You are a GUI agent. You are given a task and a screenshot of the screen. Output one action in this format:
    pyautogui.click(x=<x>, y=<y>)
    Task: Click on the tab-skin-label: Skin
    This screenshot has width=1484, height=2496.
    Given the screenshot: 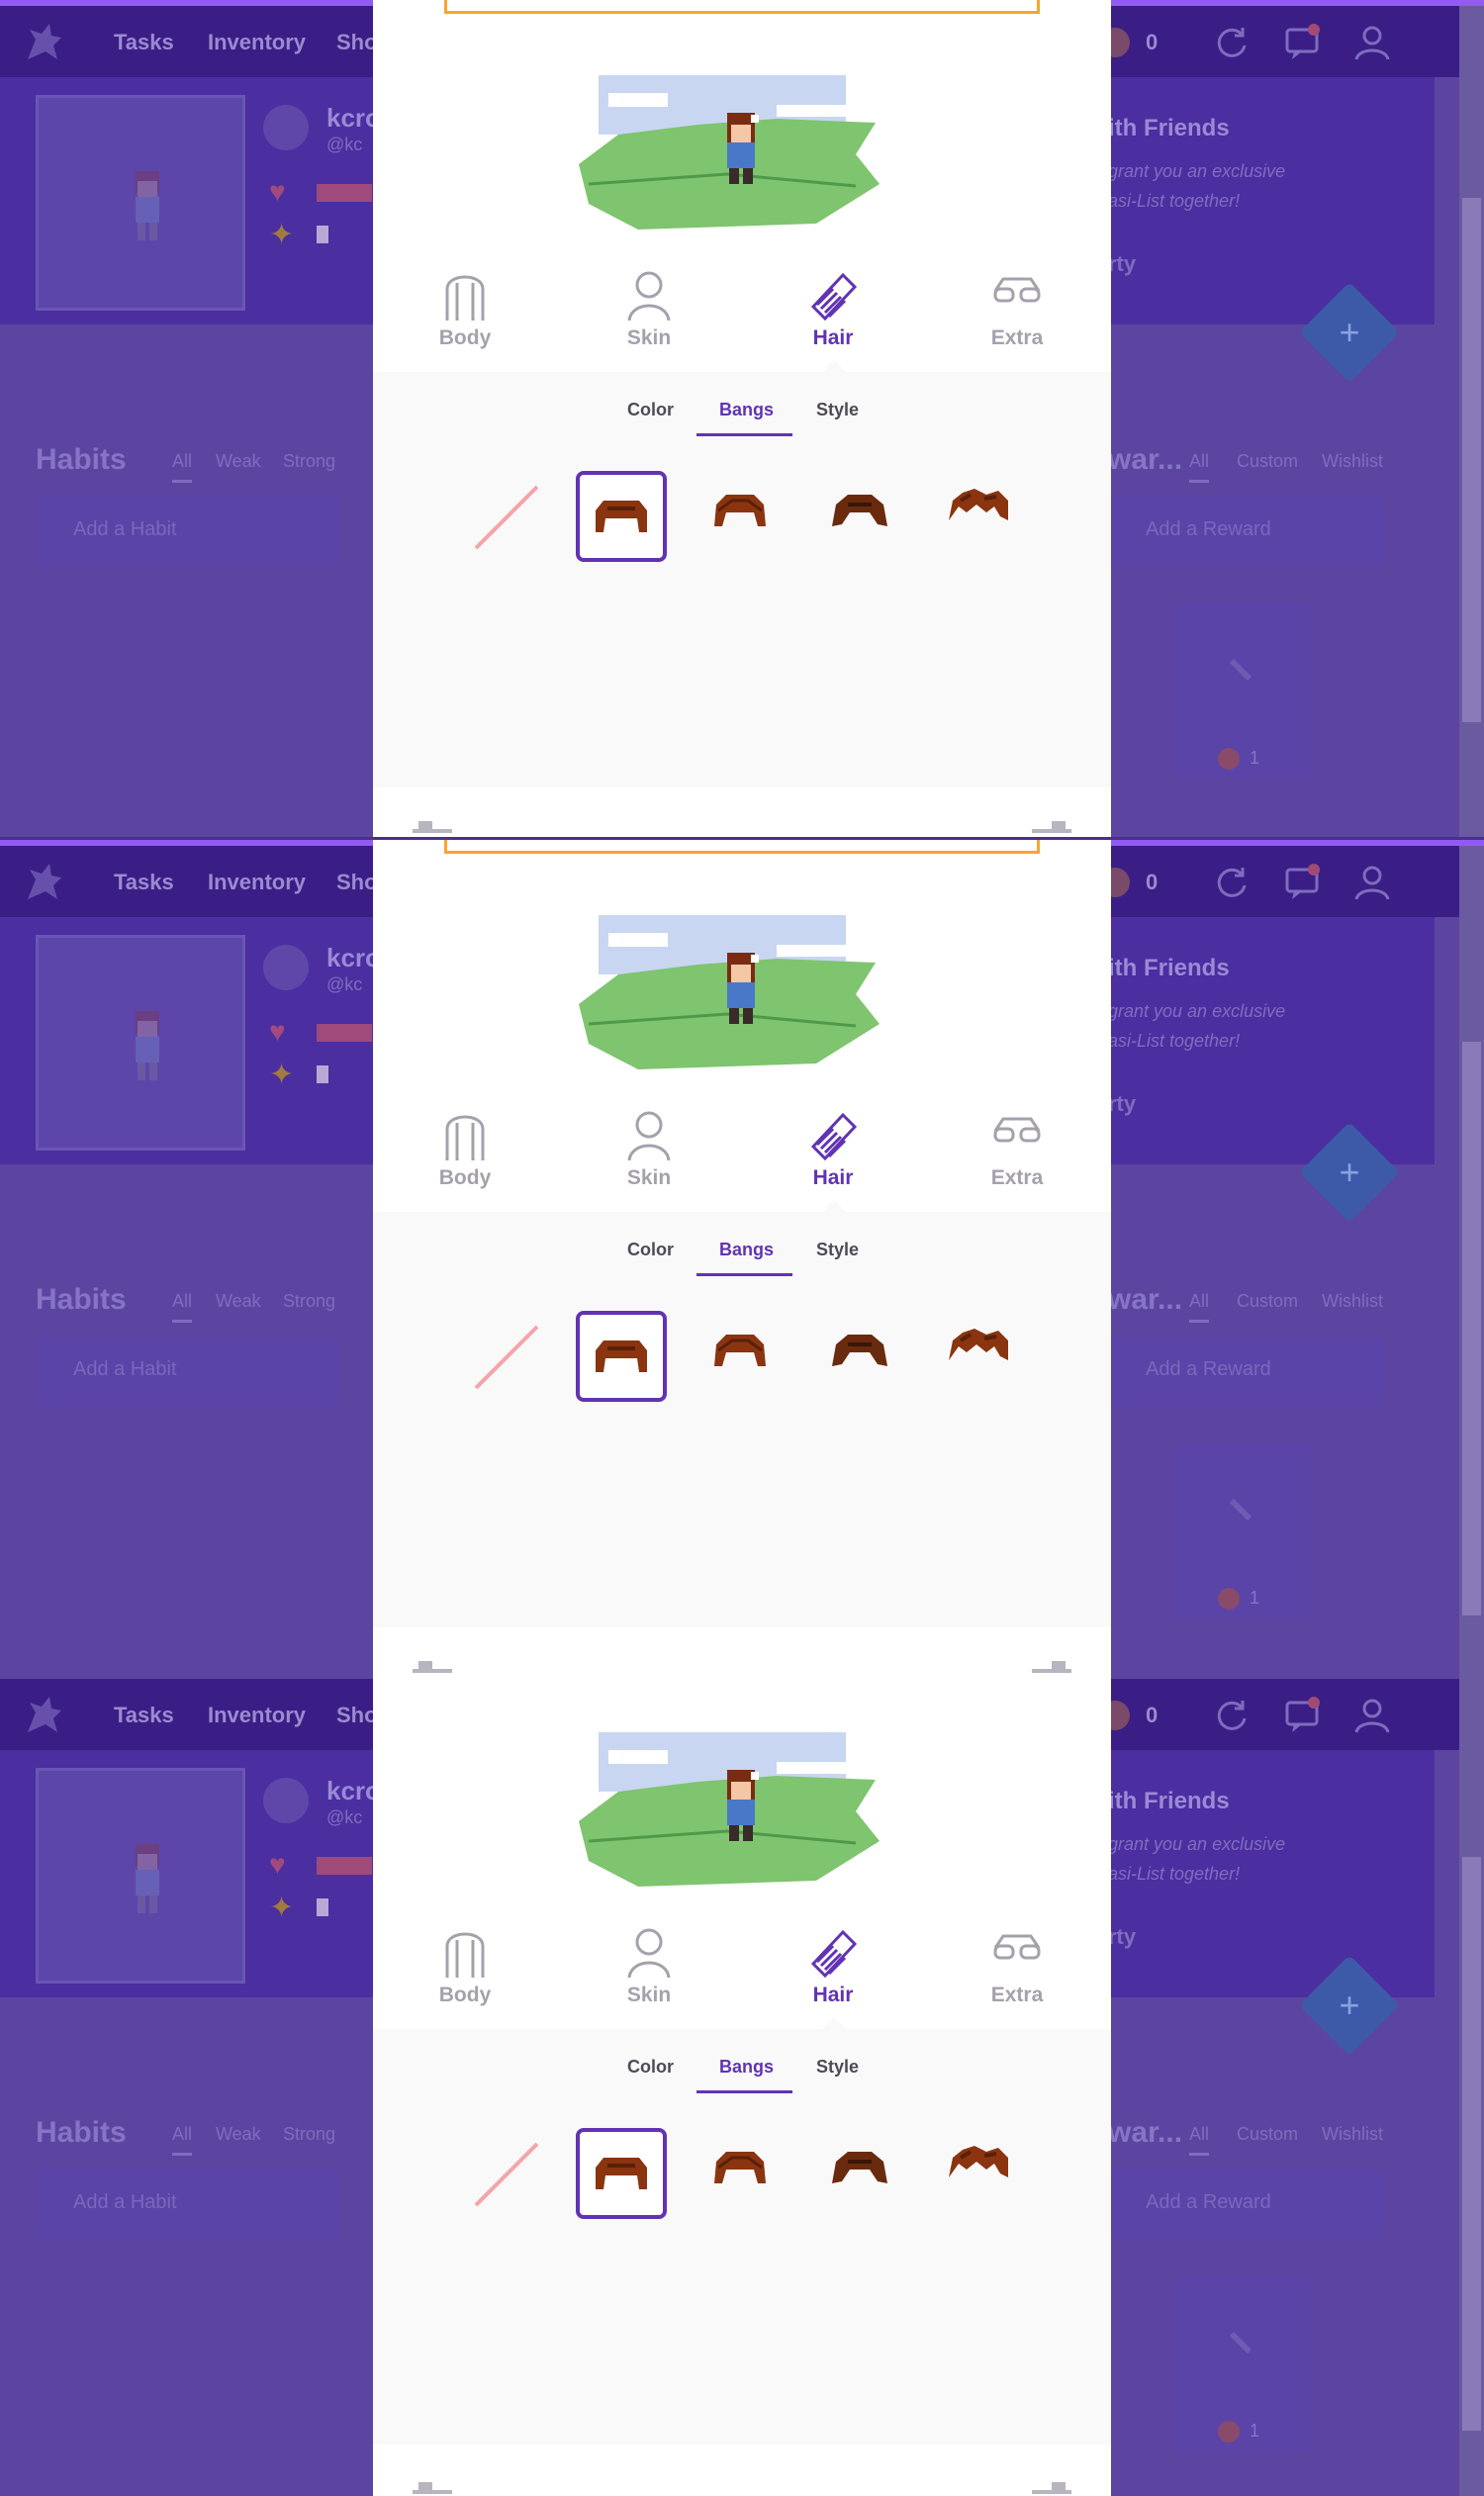 What is the action you would take?
    pyautogui.click(x=649, y=1995)
    